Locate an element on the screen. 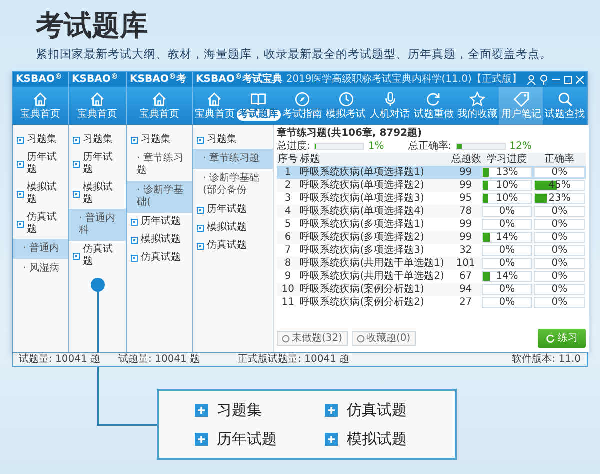  table-row: 呼吸系统疾病(单项选择题4) is located at coordinates (375, 211).